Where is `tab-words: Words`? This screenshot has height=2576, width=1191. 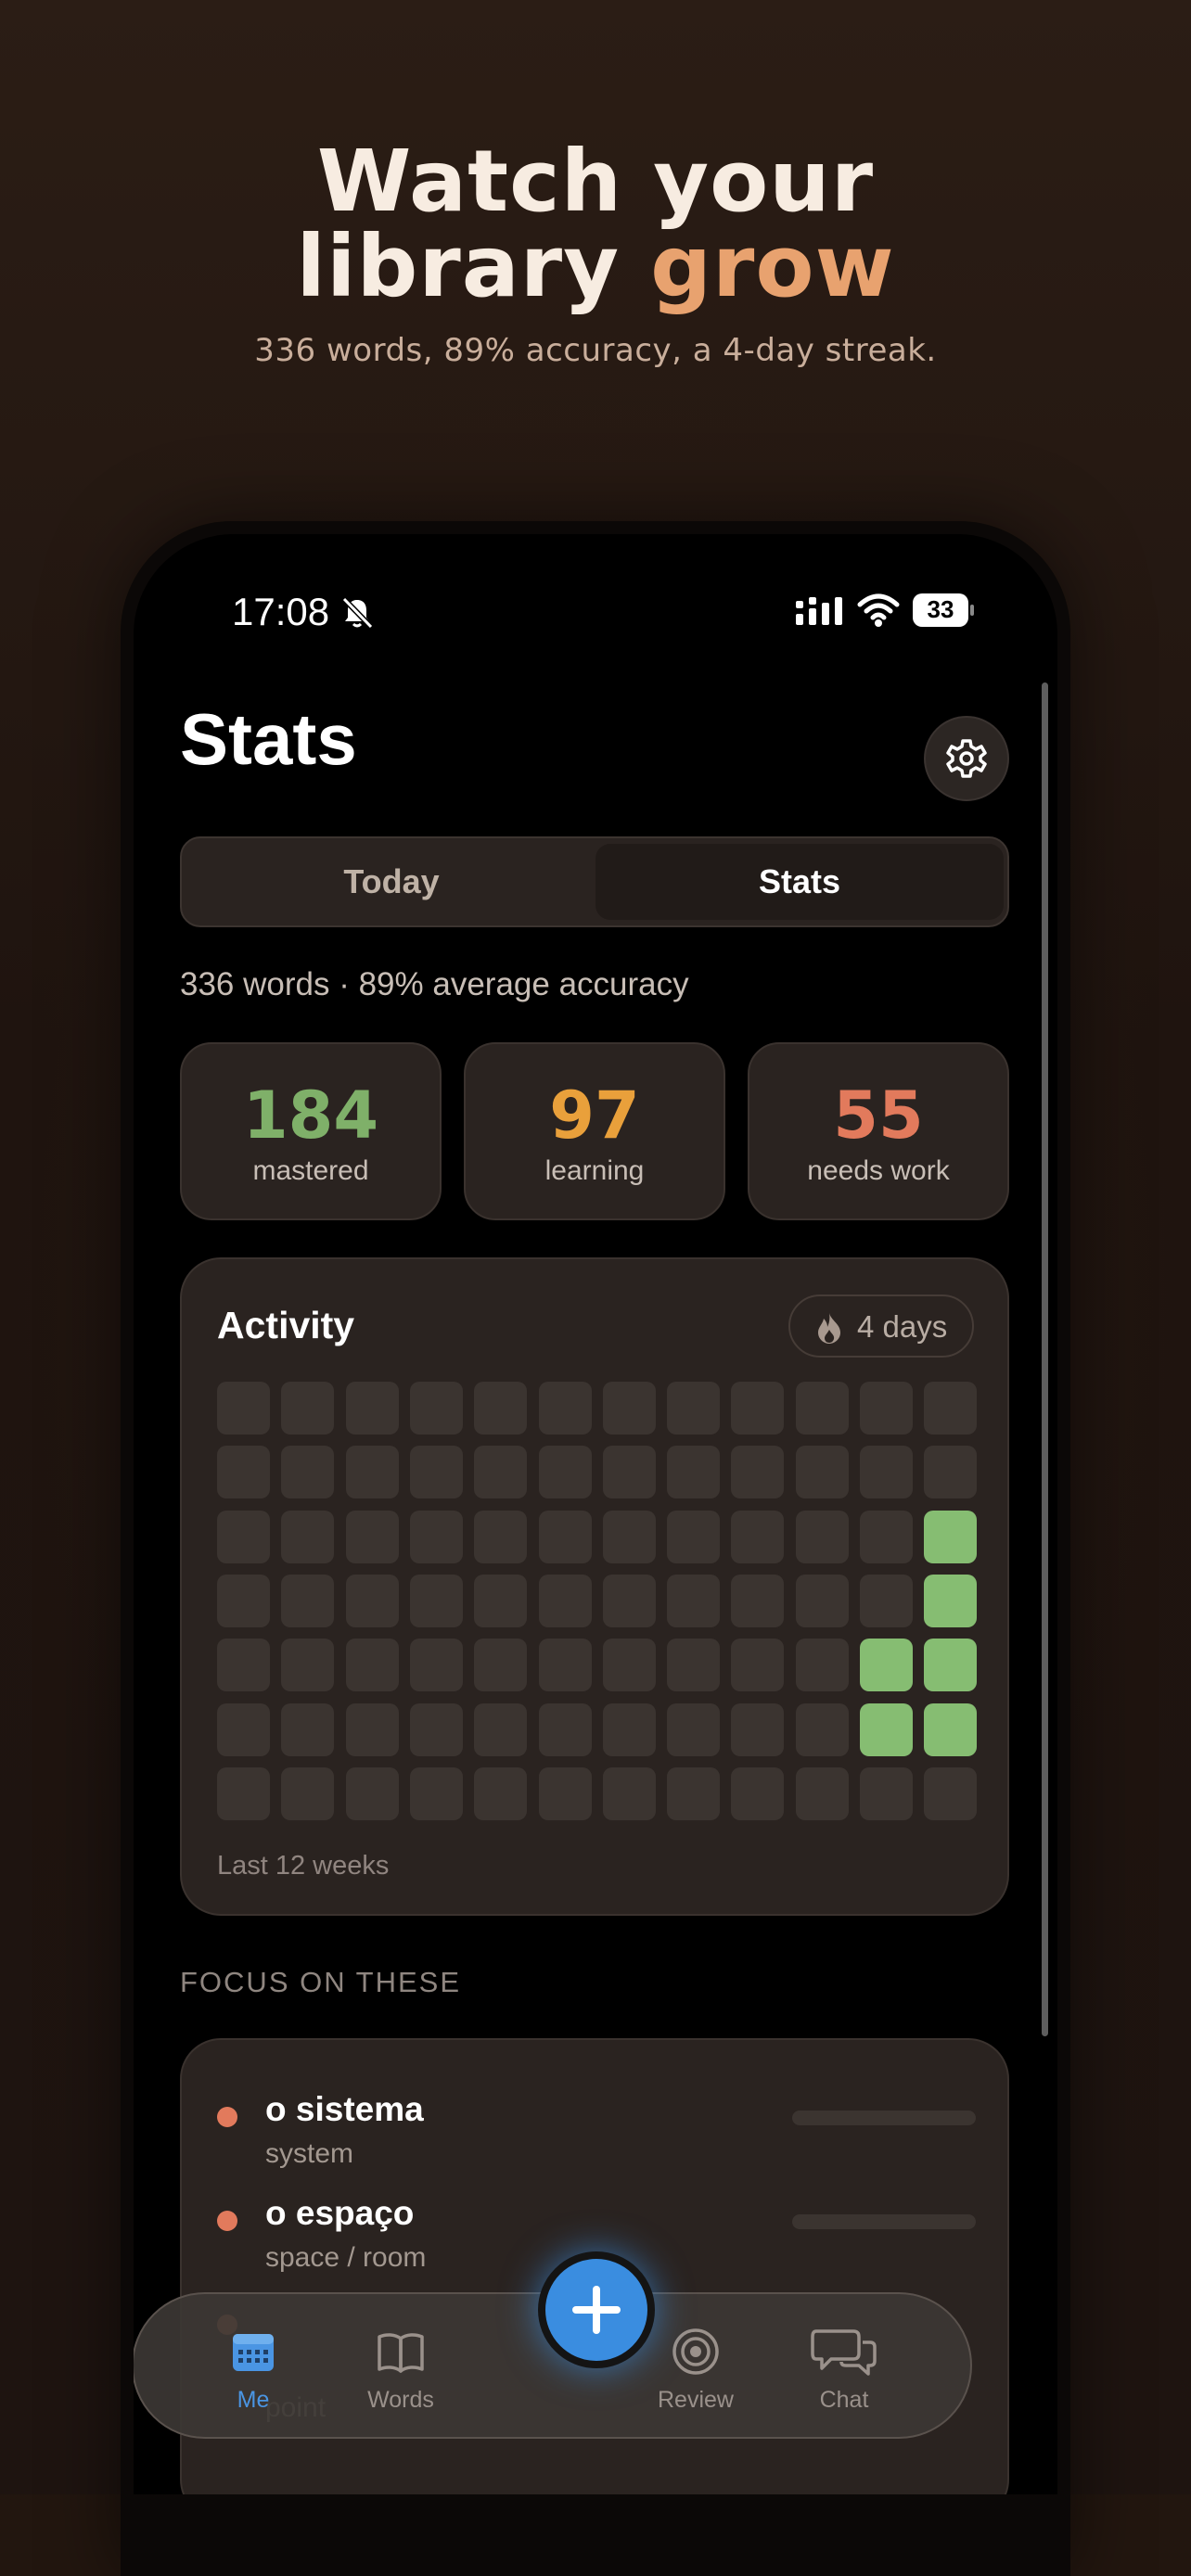
tab-words: Words is located at coordinates (401, 2367).